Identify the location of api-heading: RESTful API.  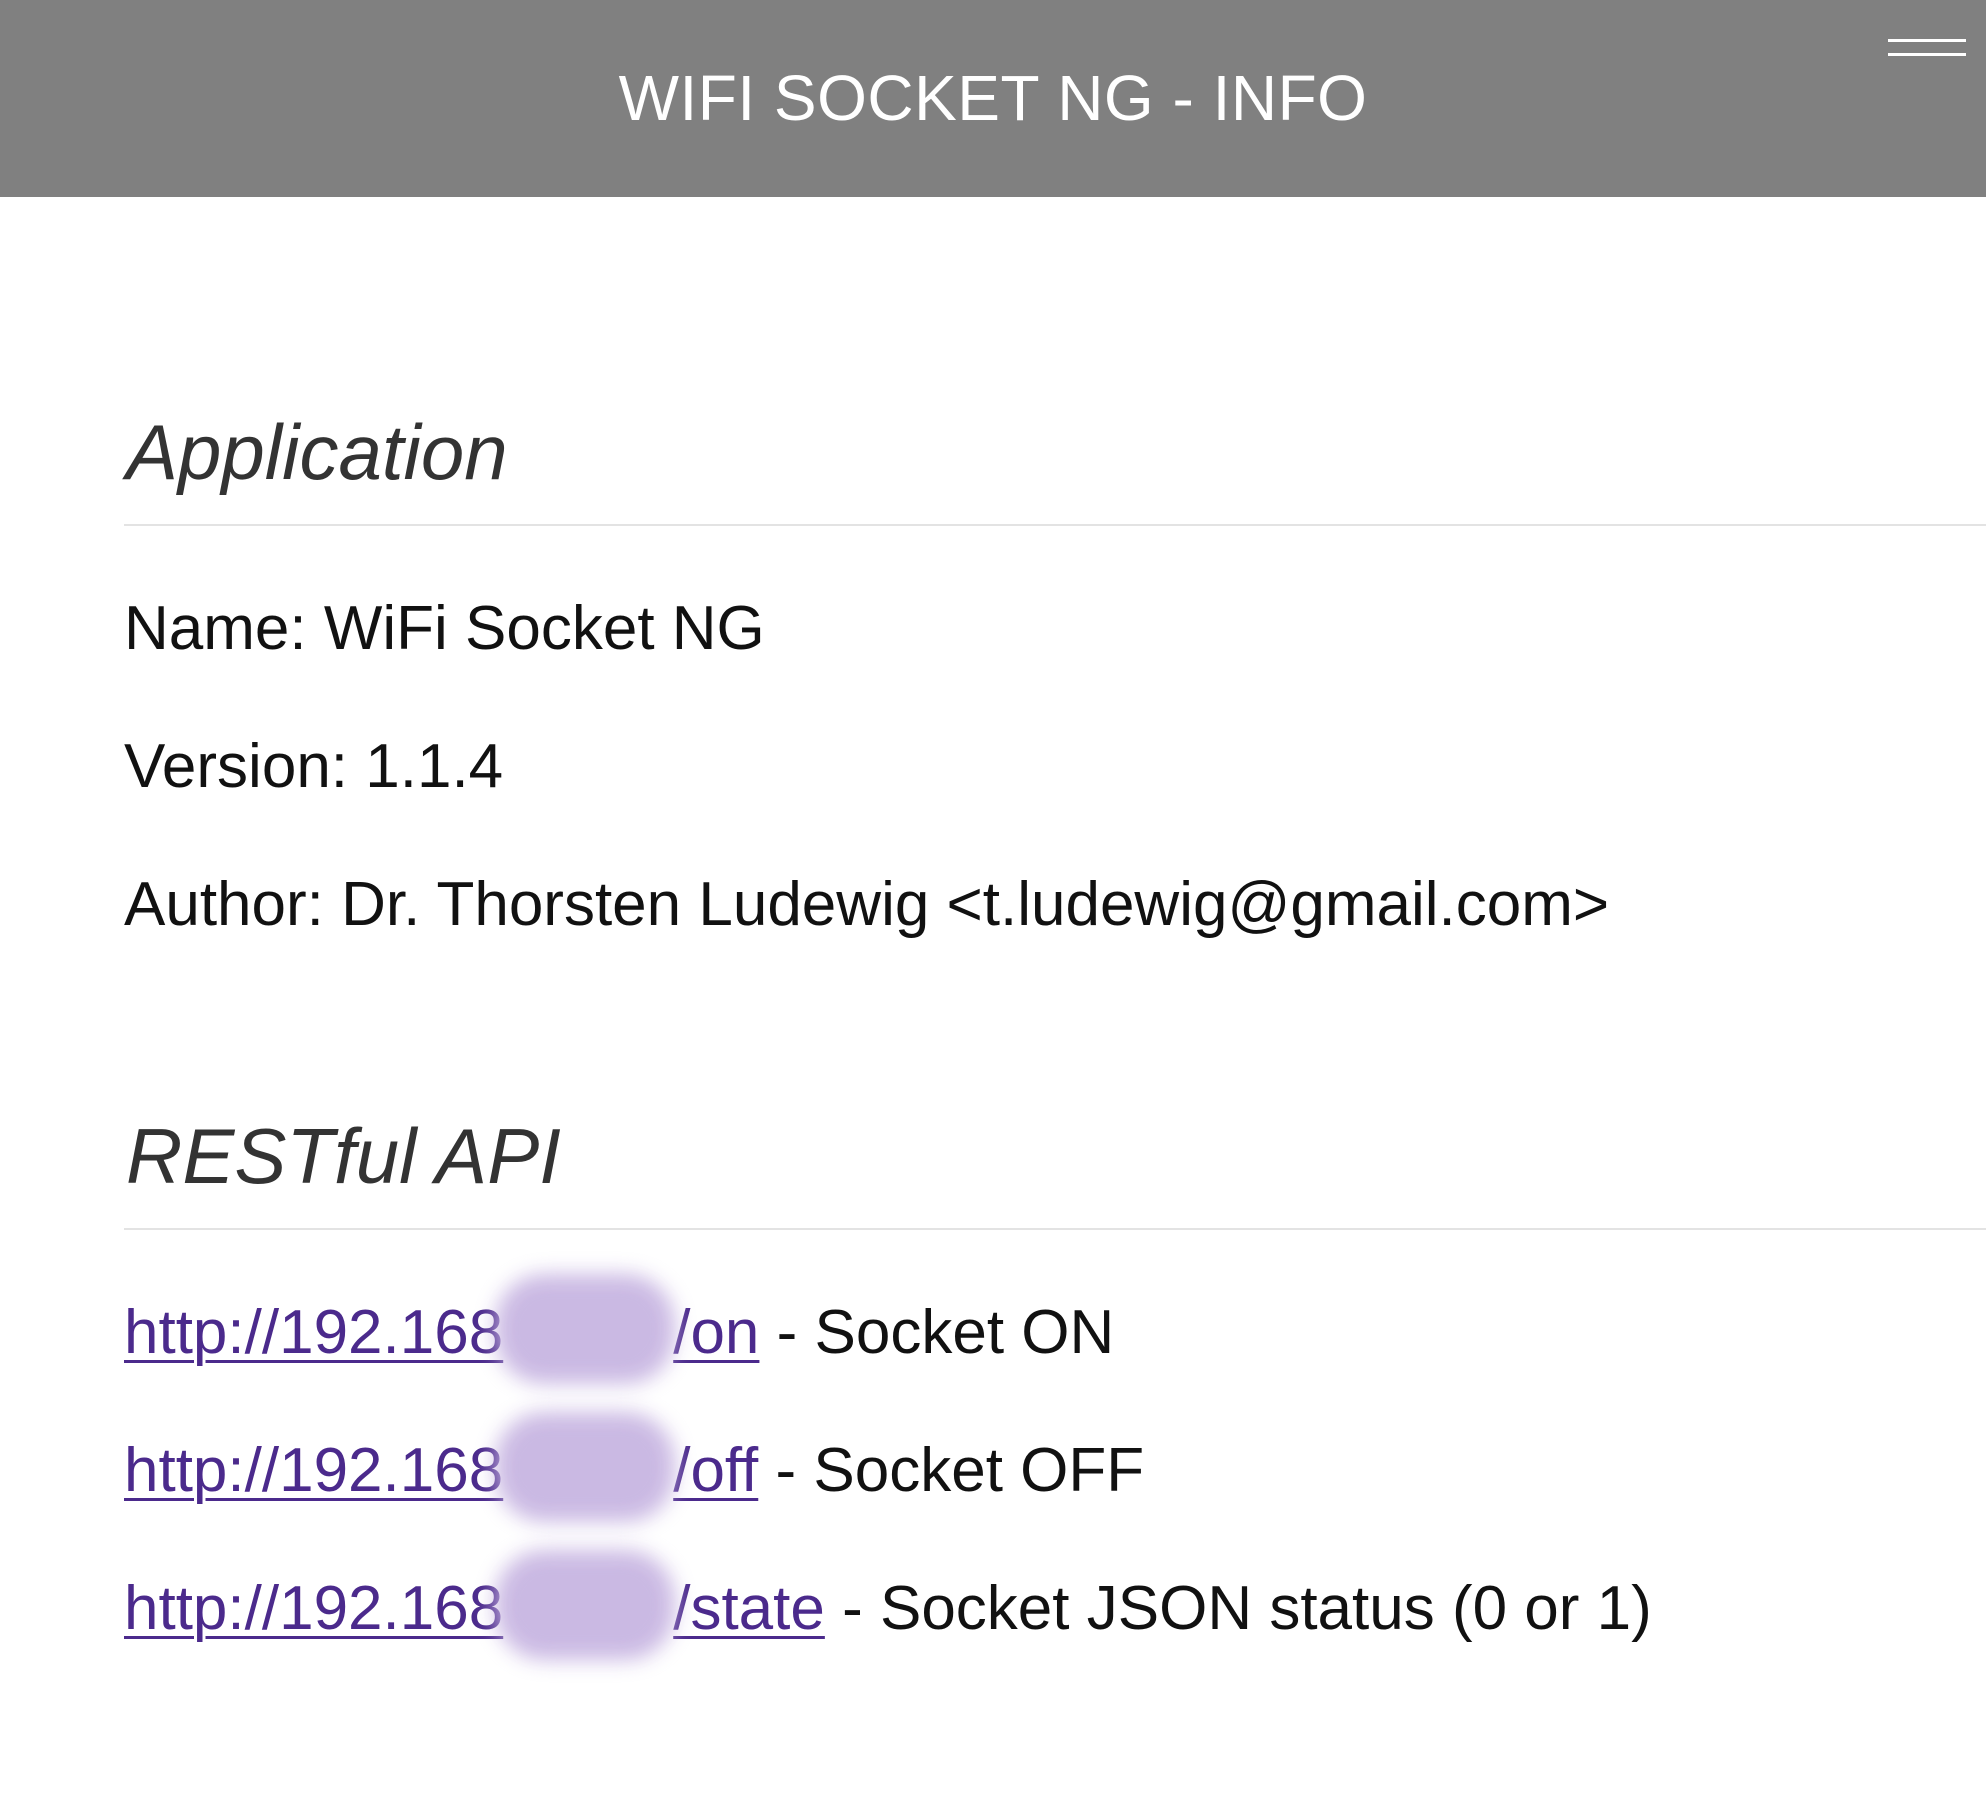
(343, 1156).